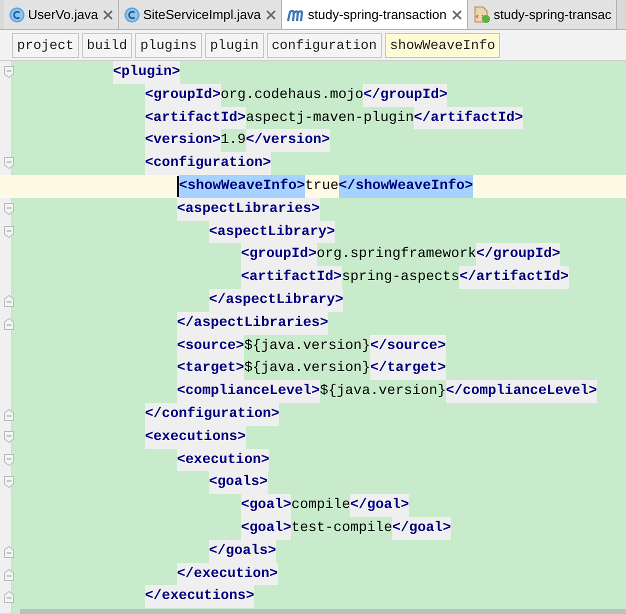 This screenshot has width=626, height=614. I want to click on xml-tag: </aspectLibrary>, so click(276, 300).